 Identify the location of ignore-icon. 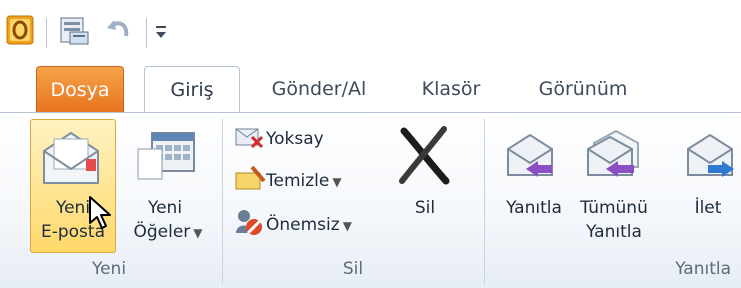
(249, 139).